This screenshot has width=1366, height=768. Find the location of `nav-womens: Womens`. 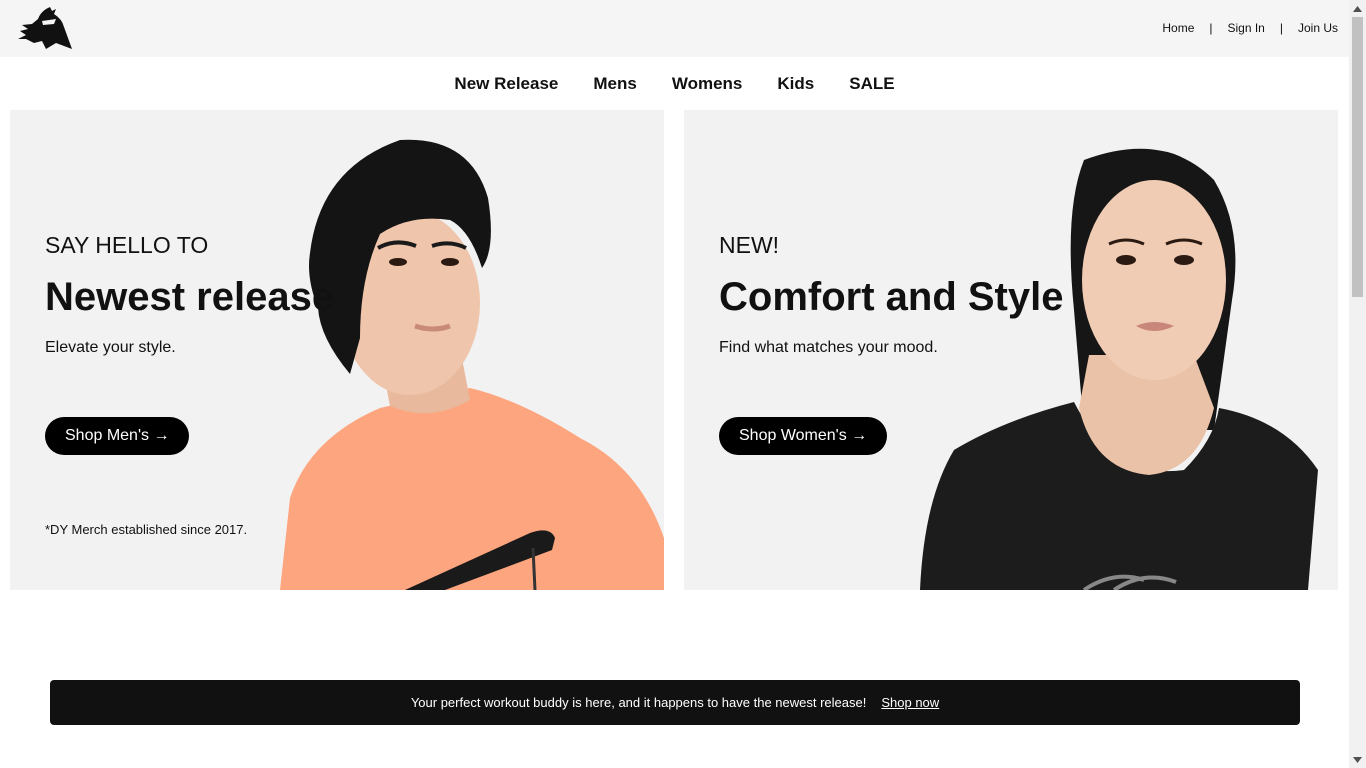

nav-womens: Womens is located at coordinates (707, 84).